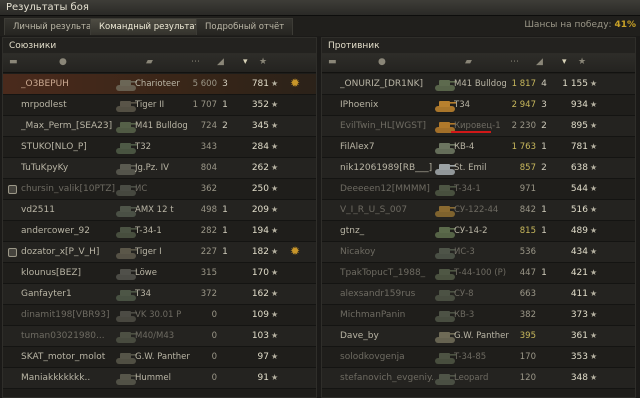 This screenshot has height=398, width=640. Describe the element at coordinates (387, 168) in the screenshot. I see `player-name: nik12061989[RB___]` at that location.